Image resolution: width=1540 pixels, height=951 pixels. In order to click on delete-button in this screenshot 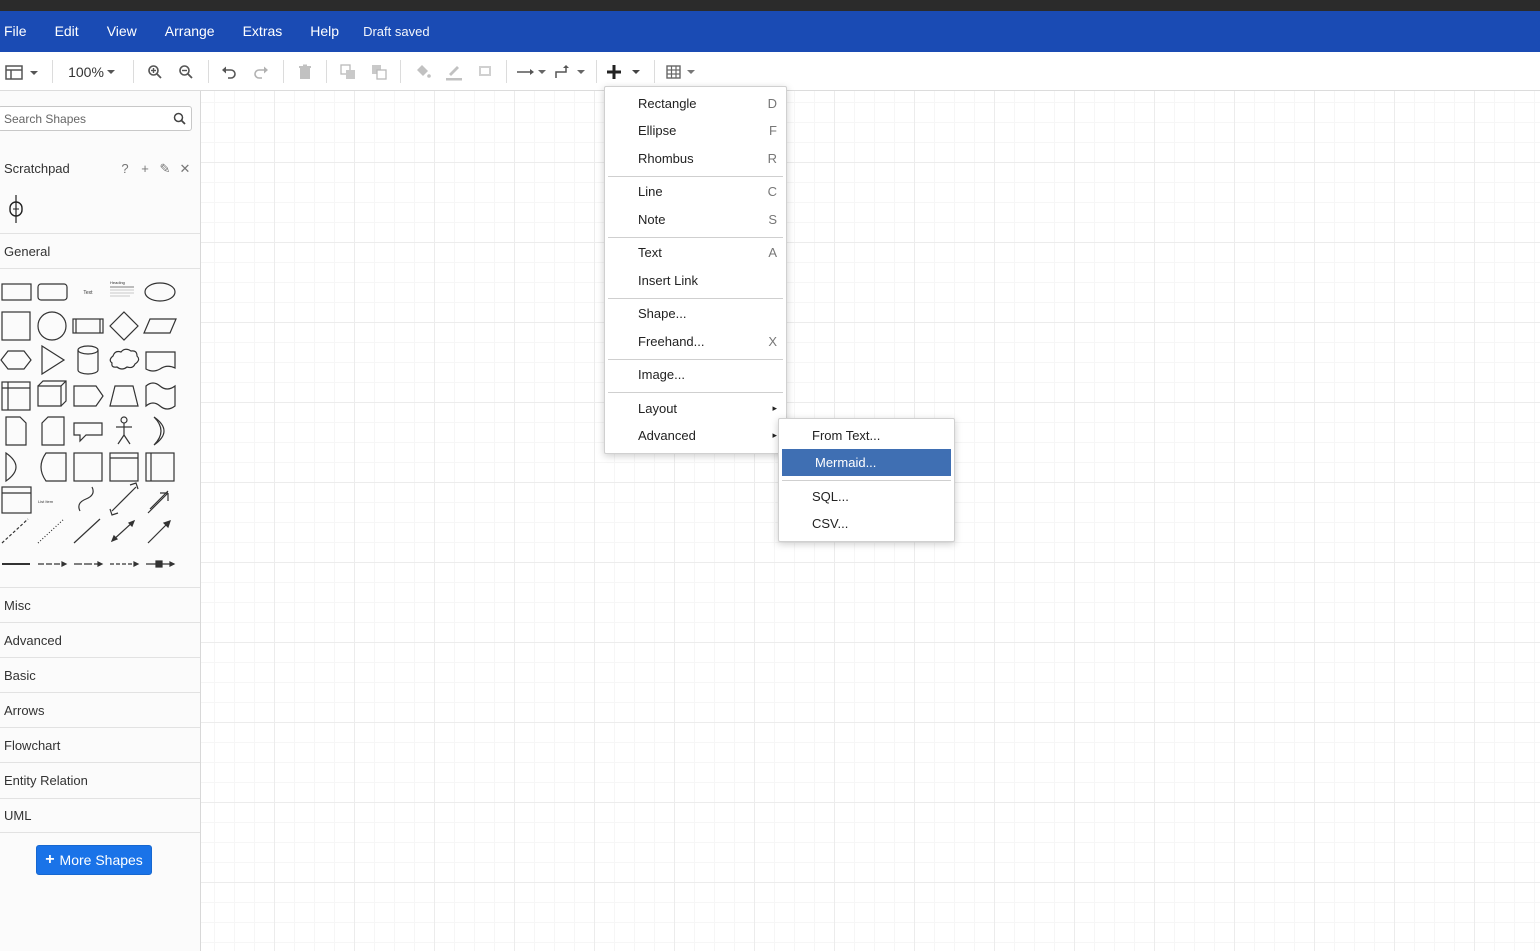, I will do `click(305, 71)`.